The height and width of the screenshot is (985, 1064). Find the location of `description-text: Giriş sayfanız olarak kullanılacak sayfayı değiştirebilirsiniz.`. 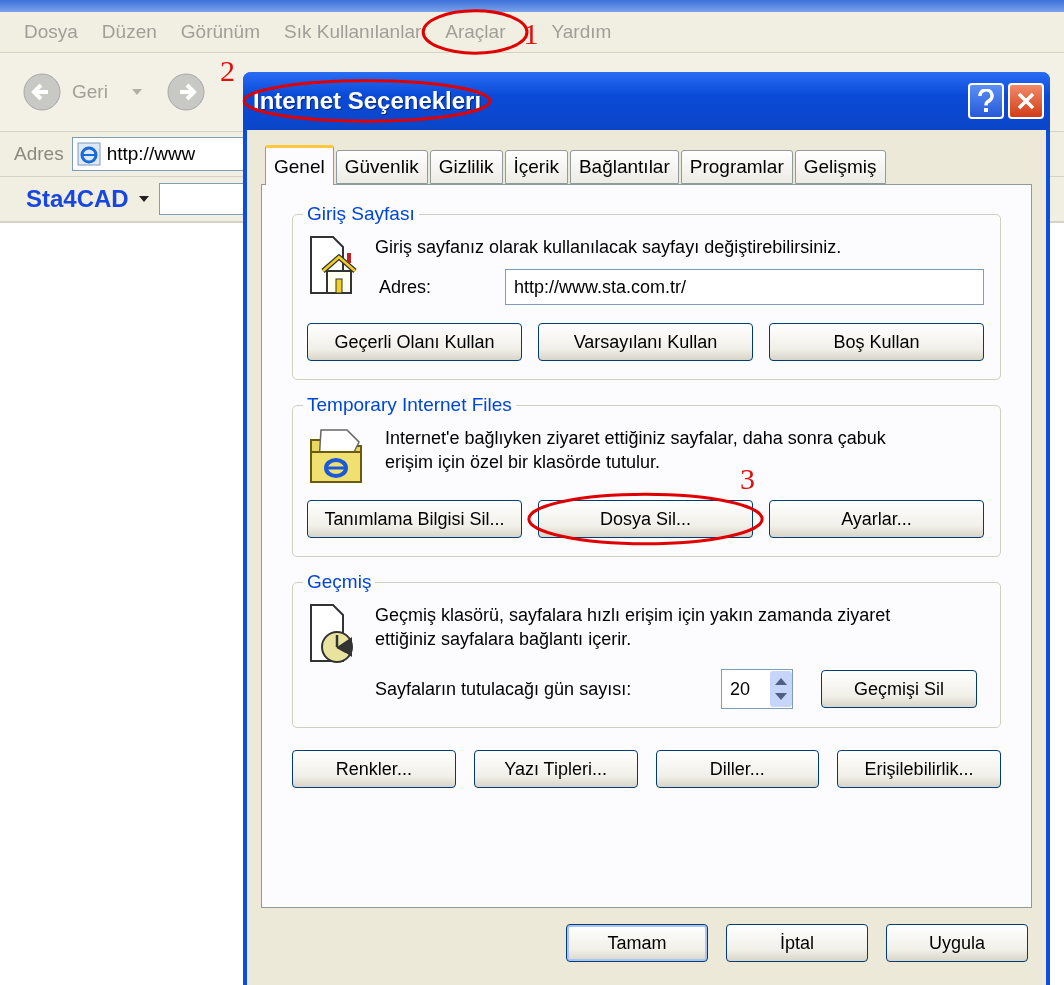

description-text: Giriş sayfanız olarak kullanılacak sayfayı değiştirebilirsiniz. is located at coordinates (609, 247).